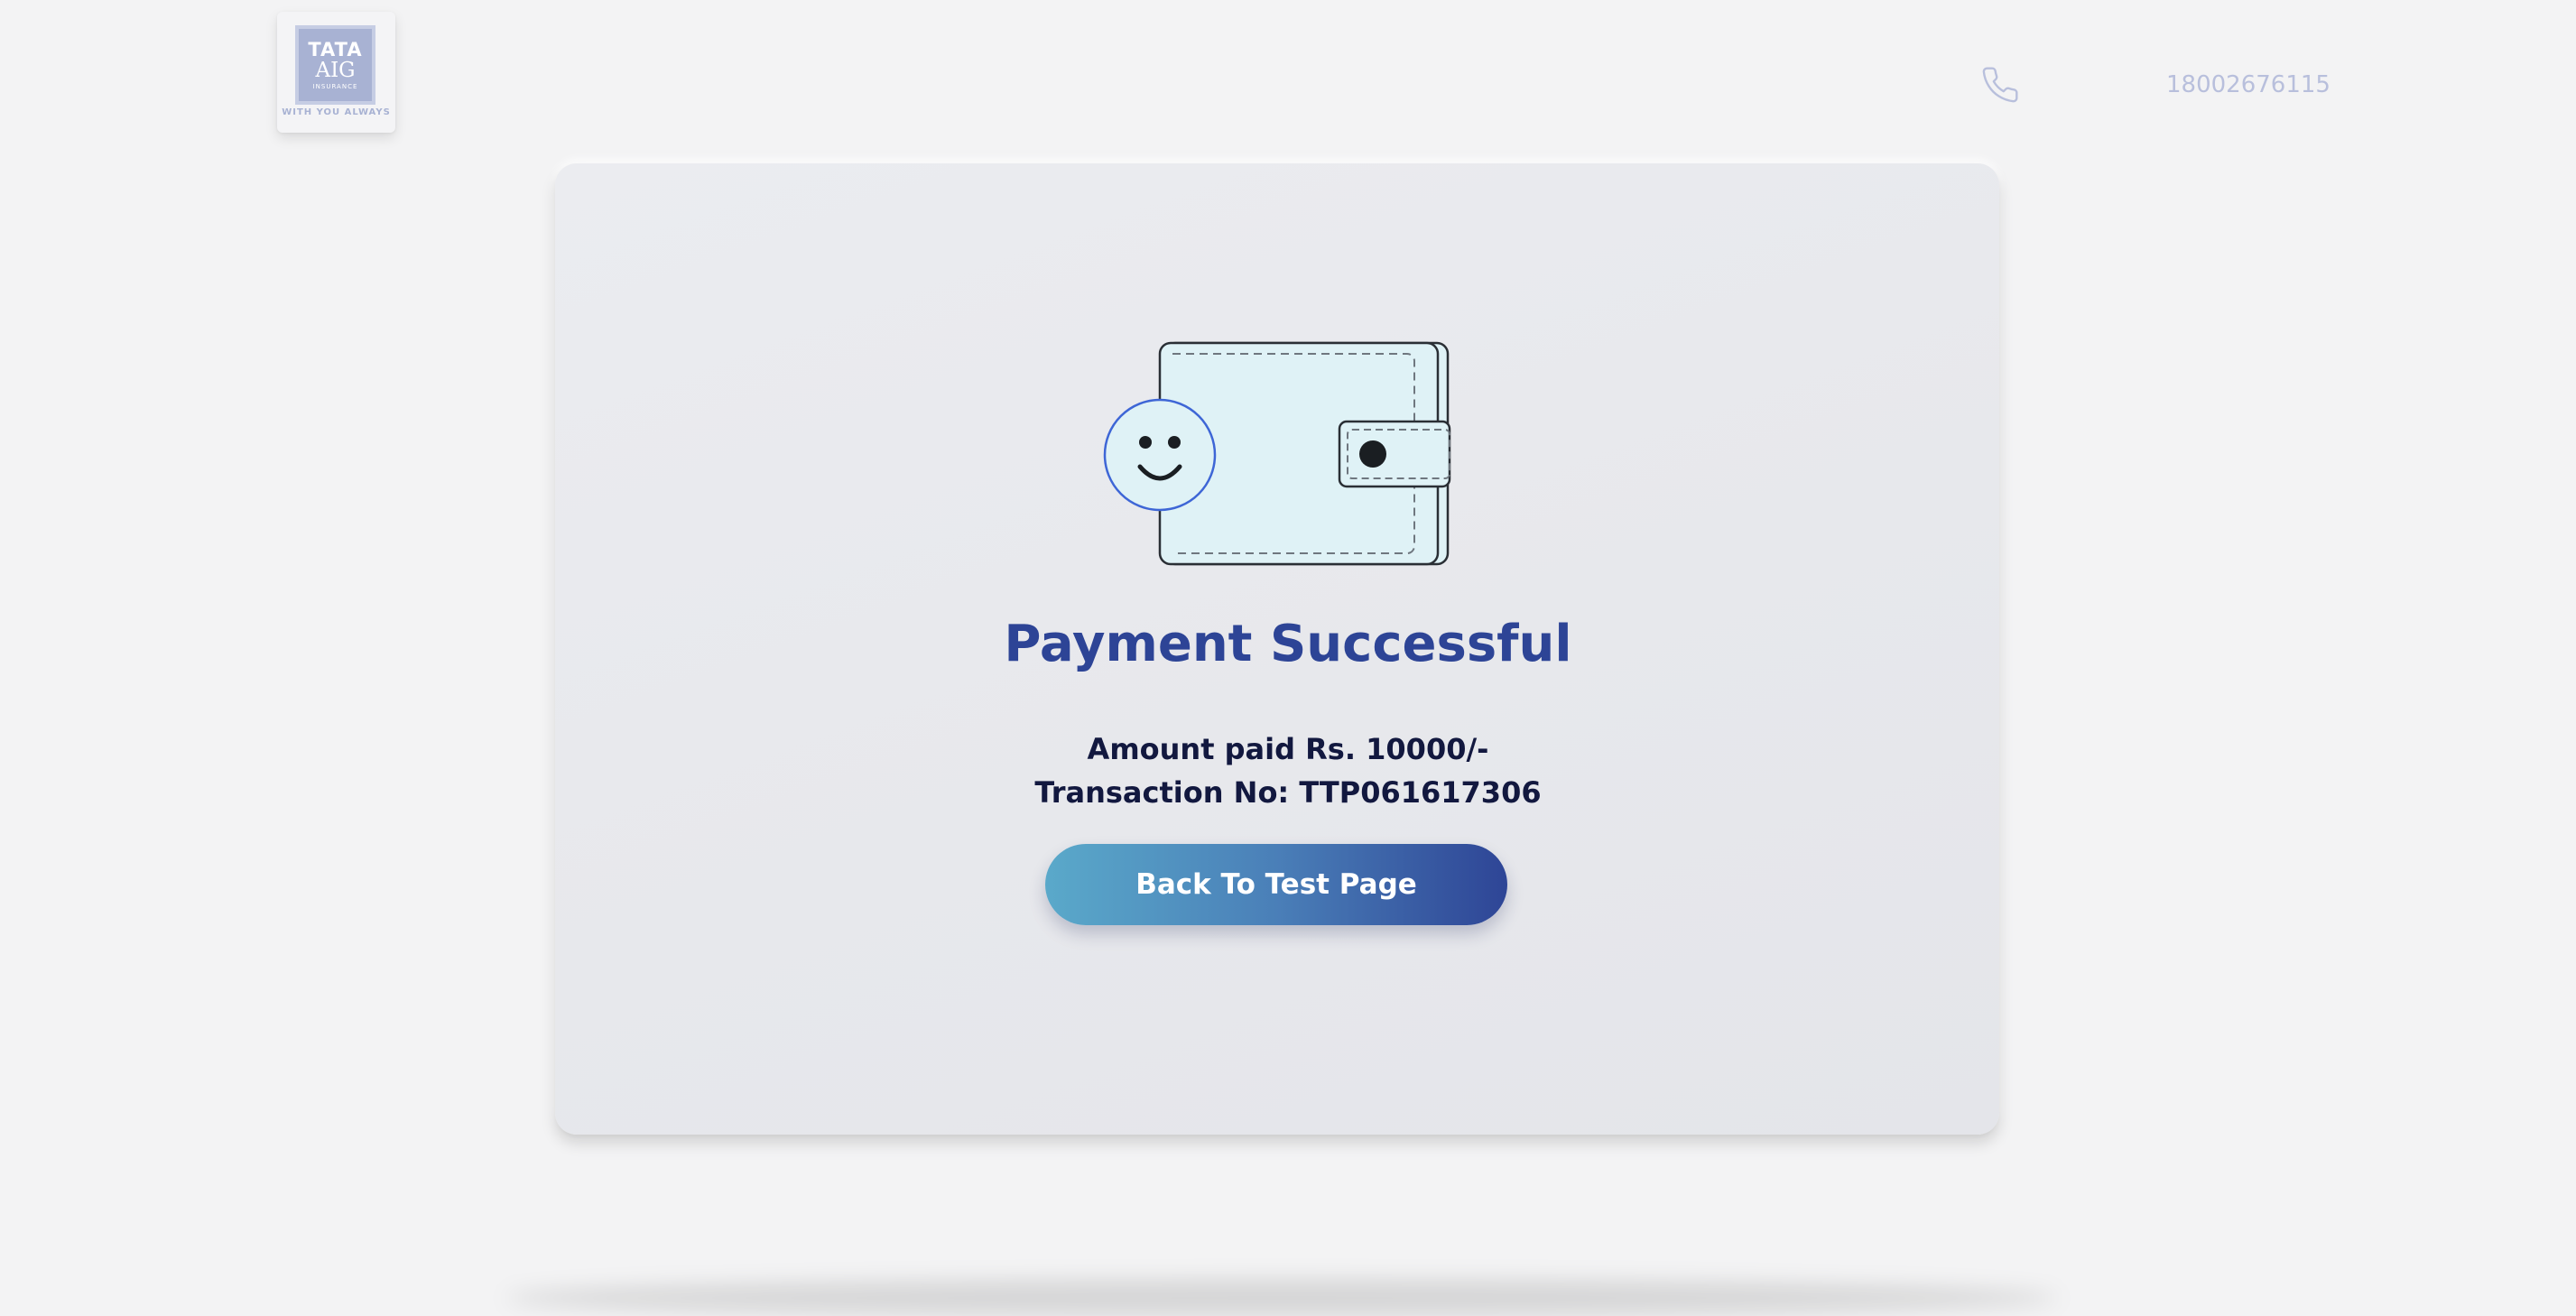 The height and width of the screenshot is (1316, 2576). I want to click on logo-mark: TATA AIG INSURANCE, so click(335, 65).